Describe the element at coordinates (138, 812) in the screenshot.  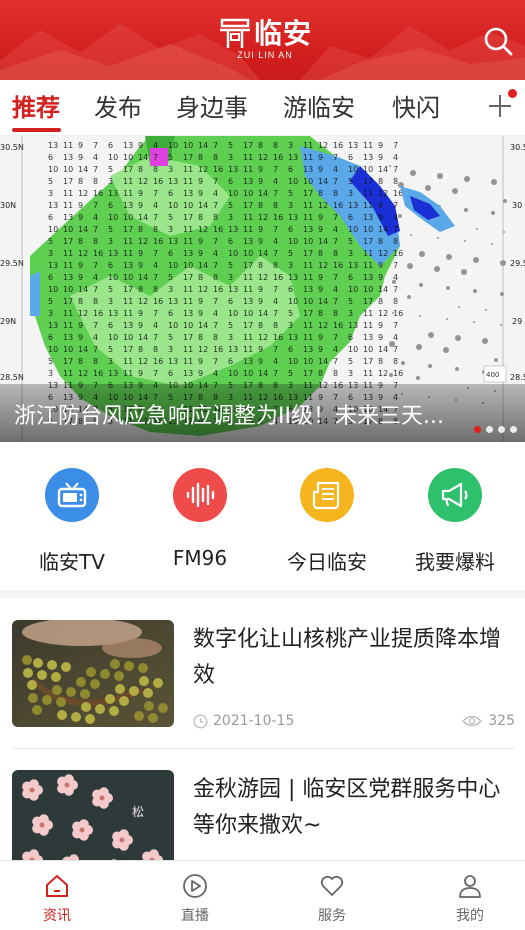
I see `svg-text: 松` at that location.